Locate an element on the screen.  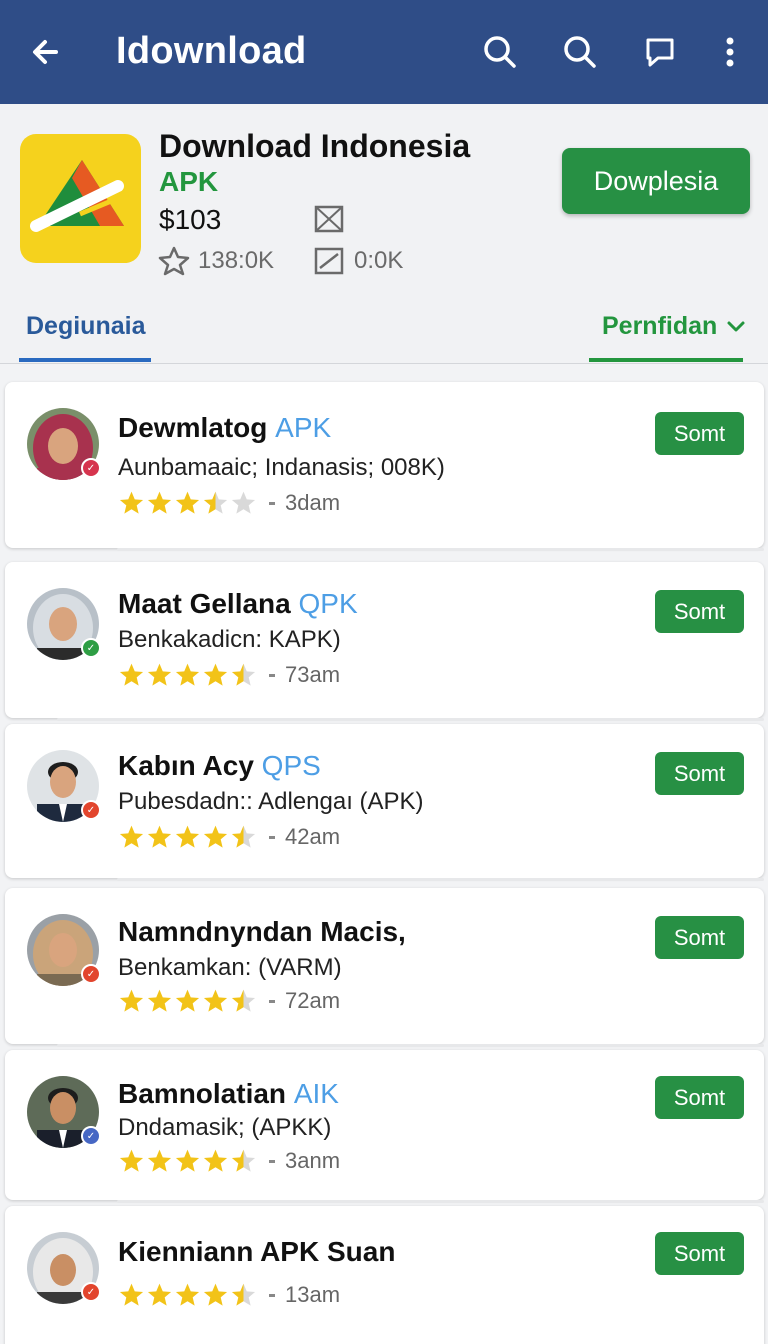
app-price: $103 is located at coordinates (190, 219).